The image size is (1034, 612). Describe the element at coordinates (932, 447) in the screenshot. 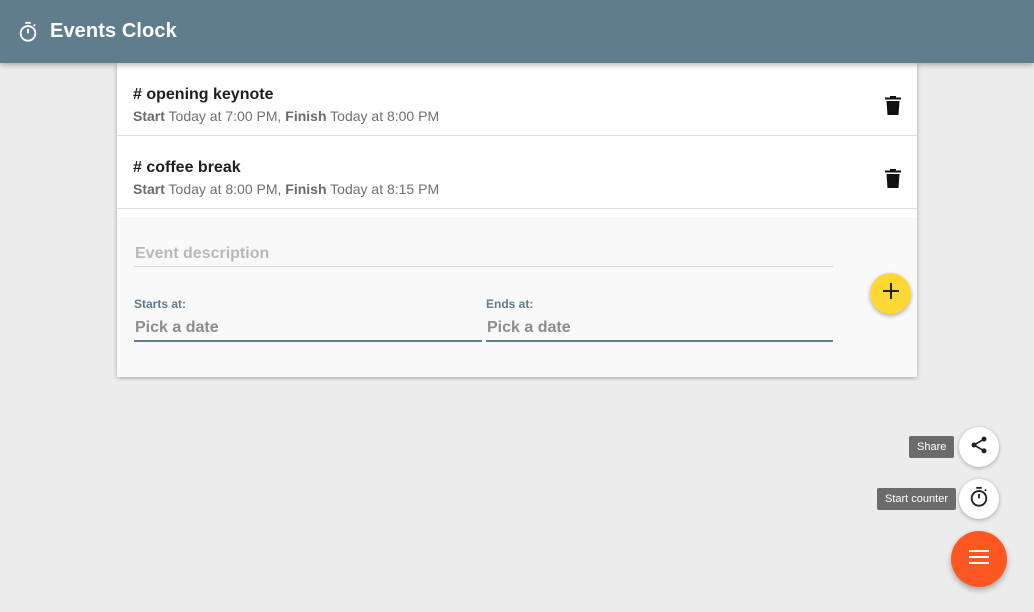

I see `share-tooltip: Share` at that location.